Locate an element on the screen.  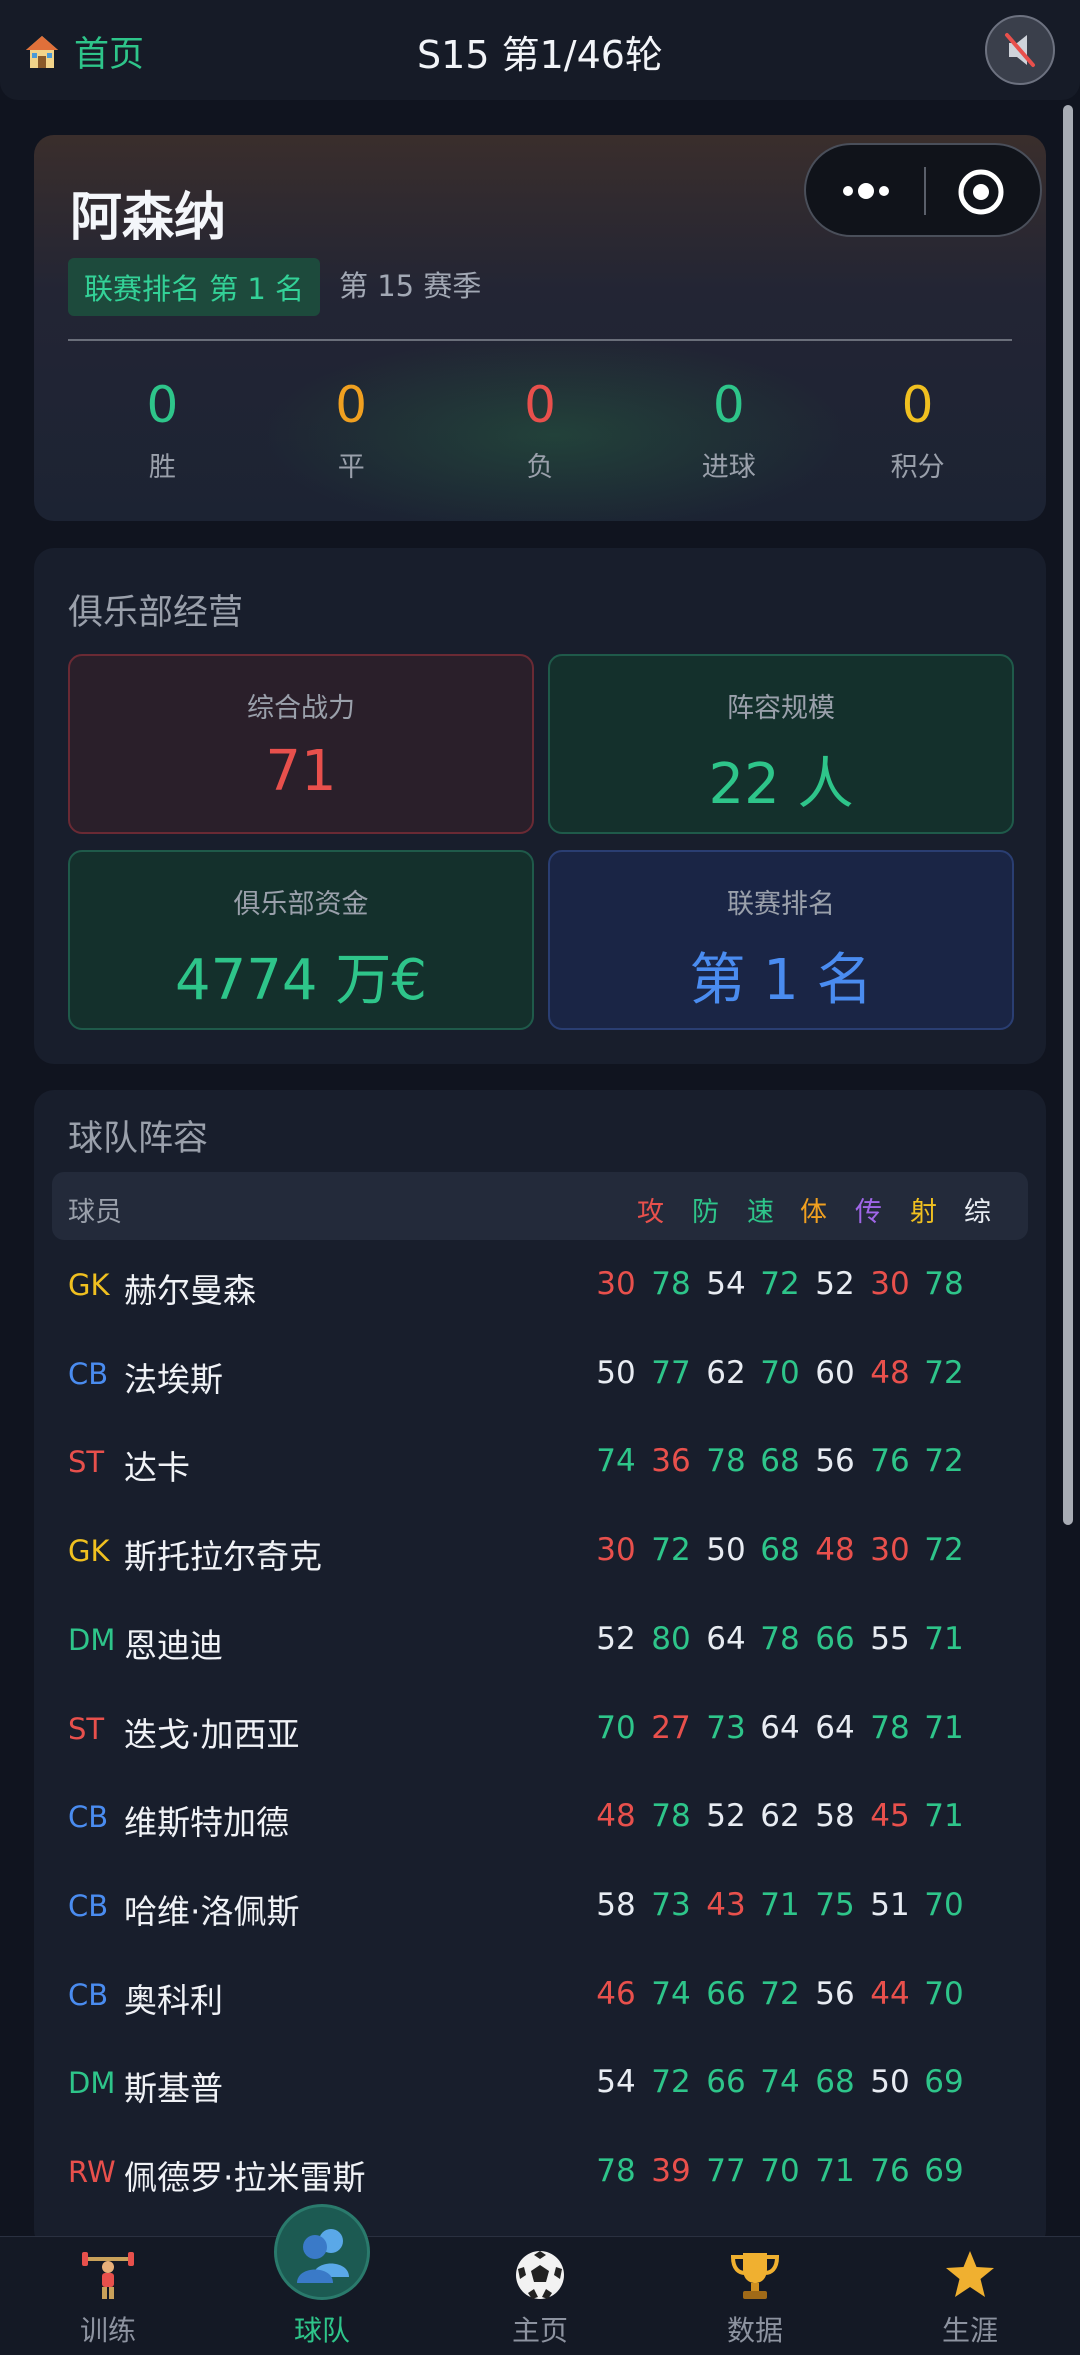
table-row: ST 迭戈·加西亚 70 27 73 64 64 78 71 is located at coordinates (540, 1732).